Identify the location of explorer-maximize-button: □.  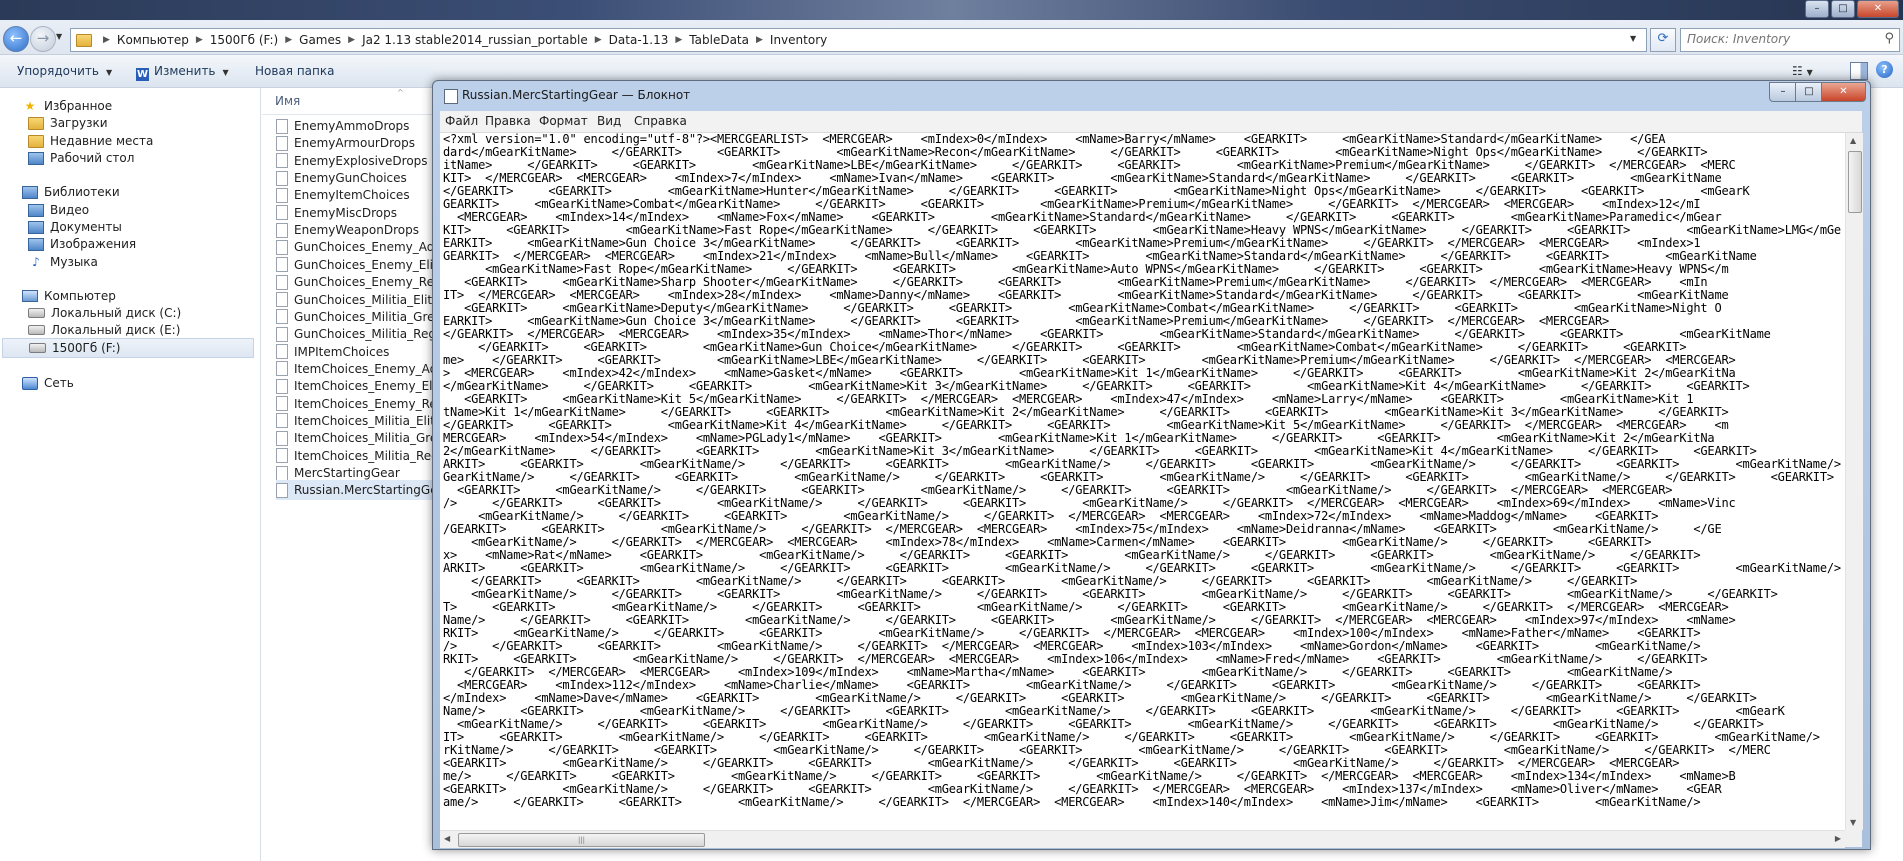
(1843, 9).